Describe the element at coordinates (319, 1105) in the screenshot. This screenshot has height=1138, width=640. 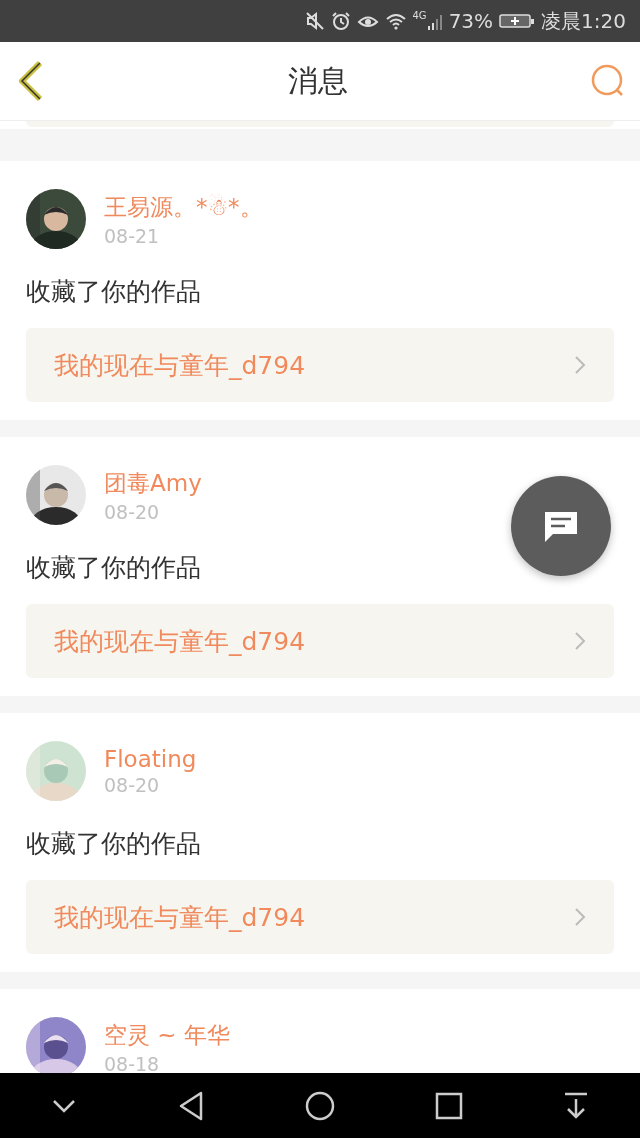
I see `home-icon` at that location.